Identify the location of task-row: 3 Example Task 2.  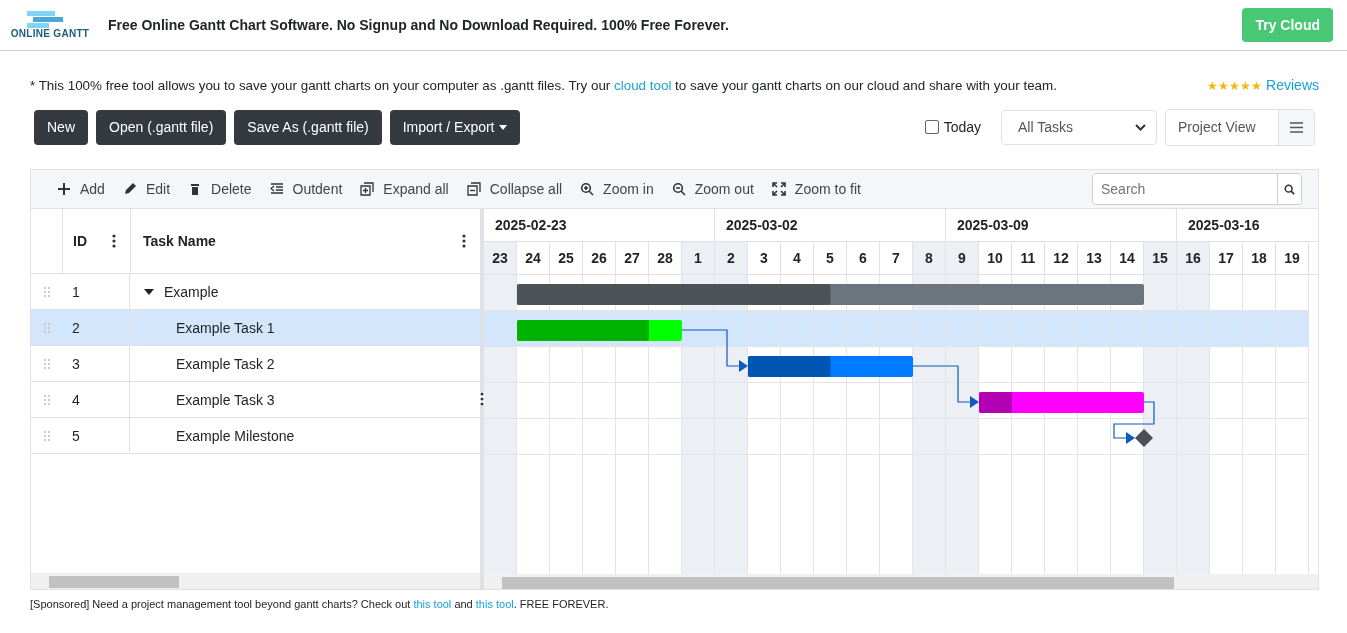
(255, 364).